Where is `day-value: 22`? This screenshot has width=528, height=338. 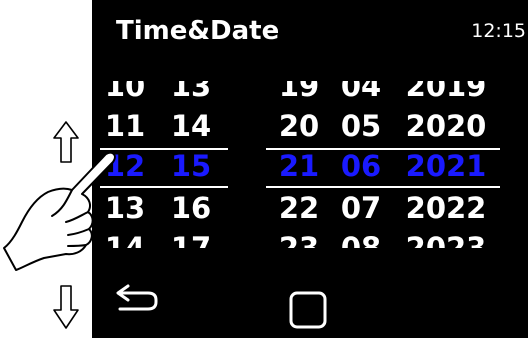 day-value: 22 is located at coordinates (299, 208).